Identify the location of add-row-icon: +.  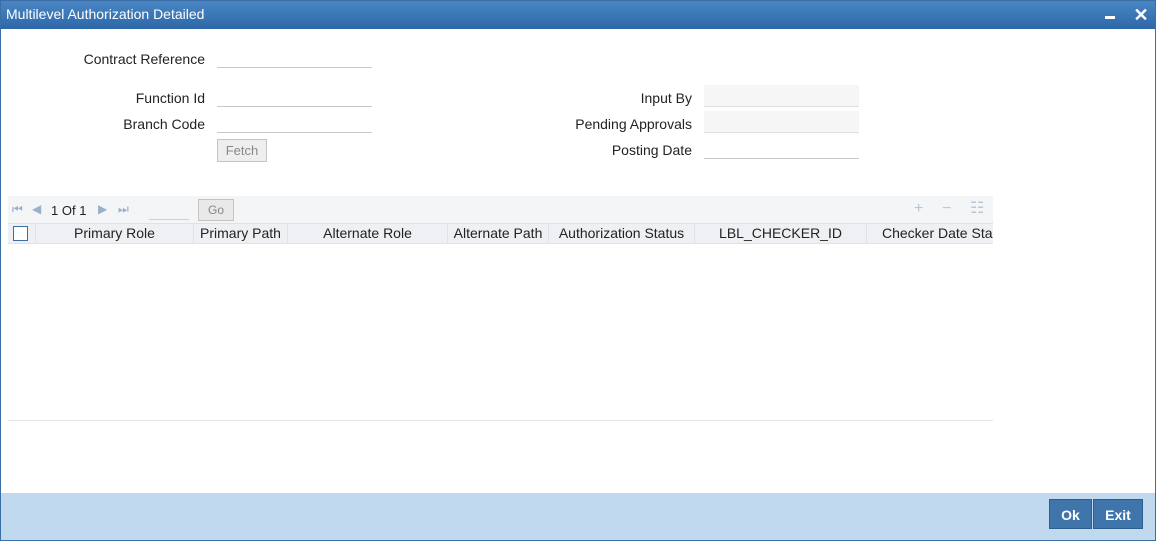
(918, 209).